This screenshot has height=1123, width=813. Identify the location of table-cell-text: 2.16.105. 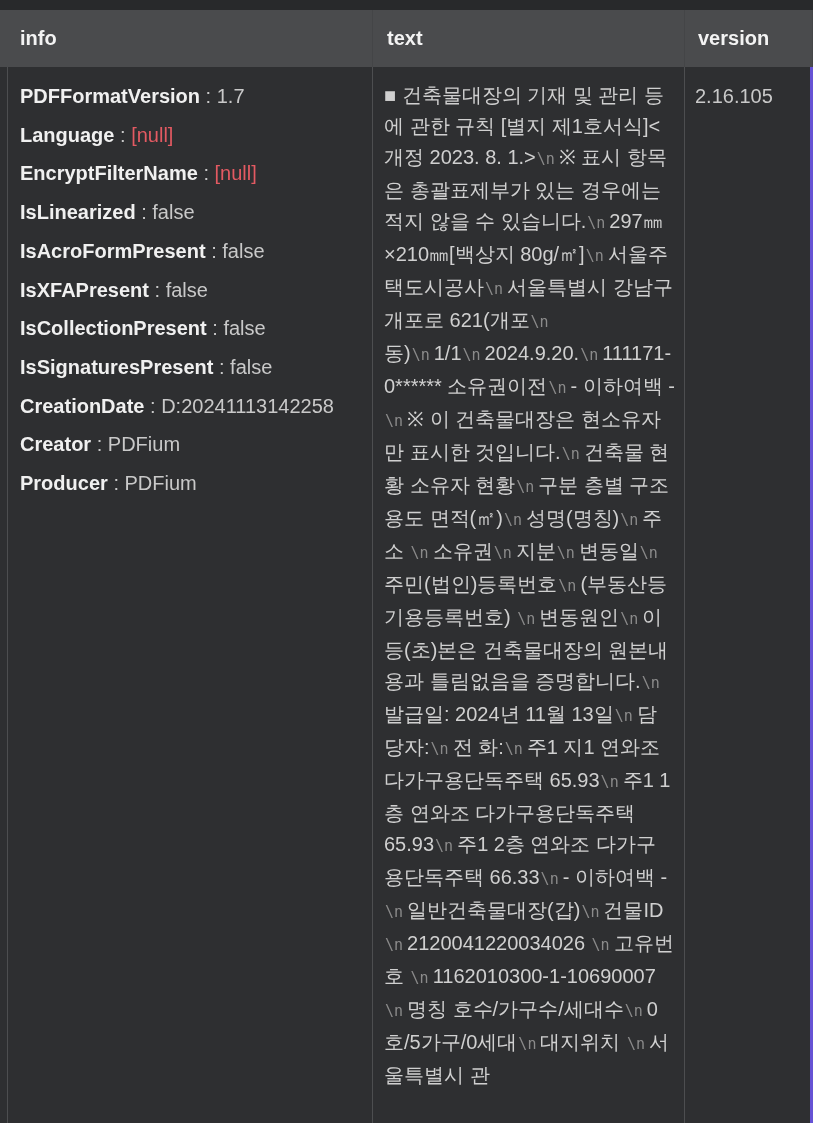
(734, 96).